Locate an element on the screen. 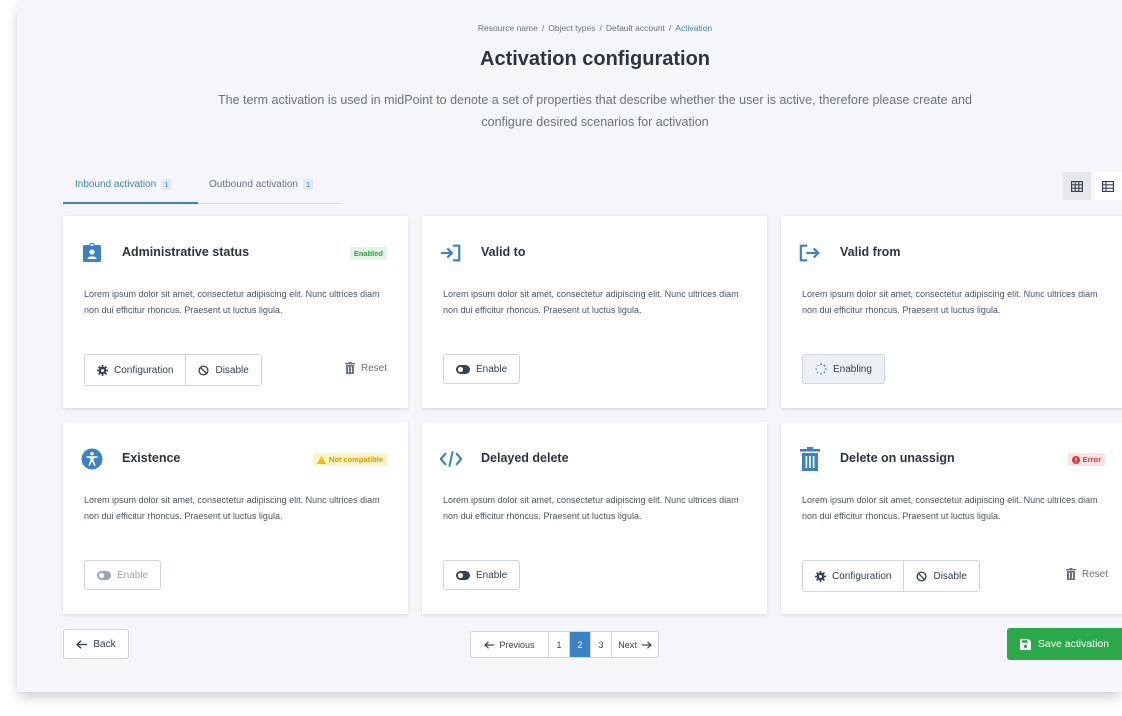  tab-label: Outbound activation is located at coordinates (253, 184).